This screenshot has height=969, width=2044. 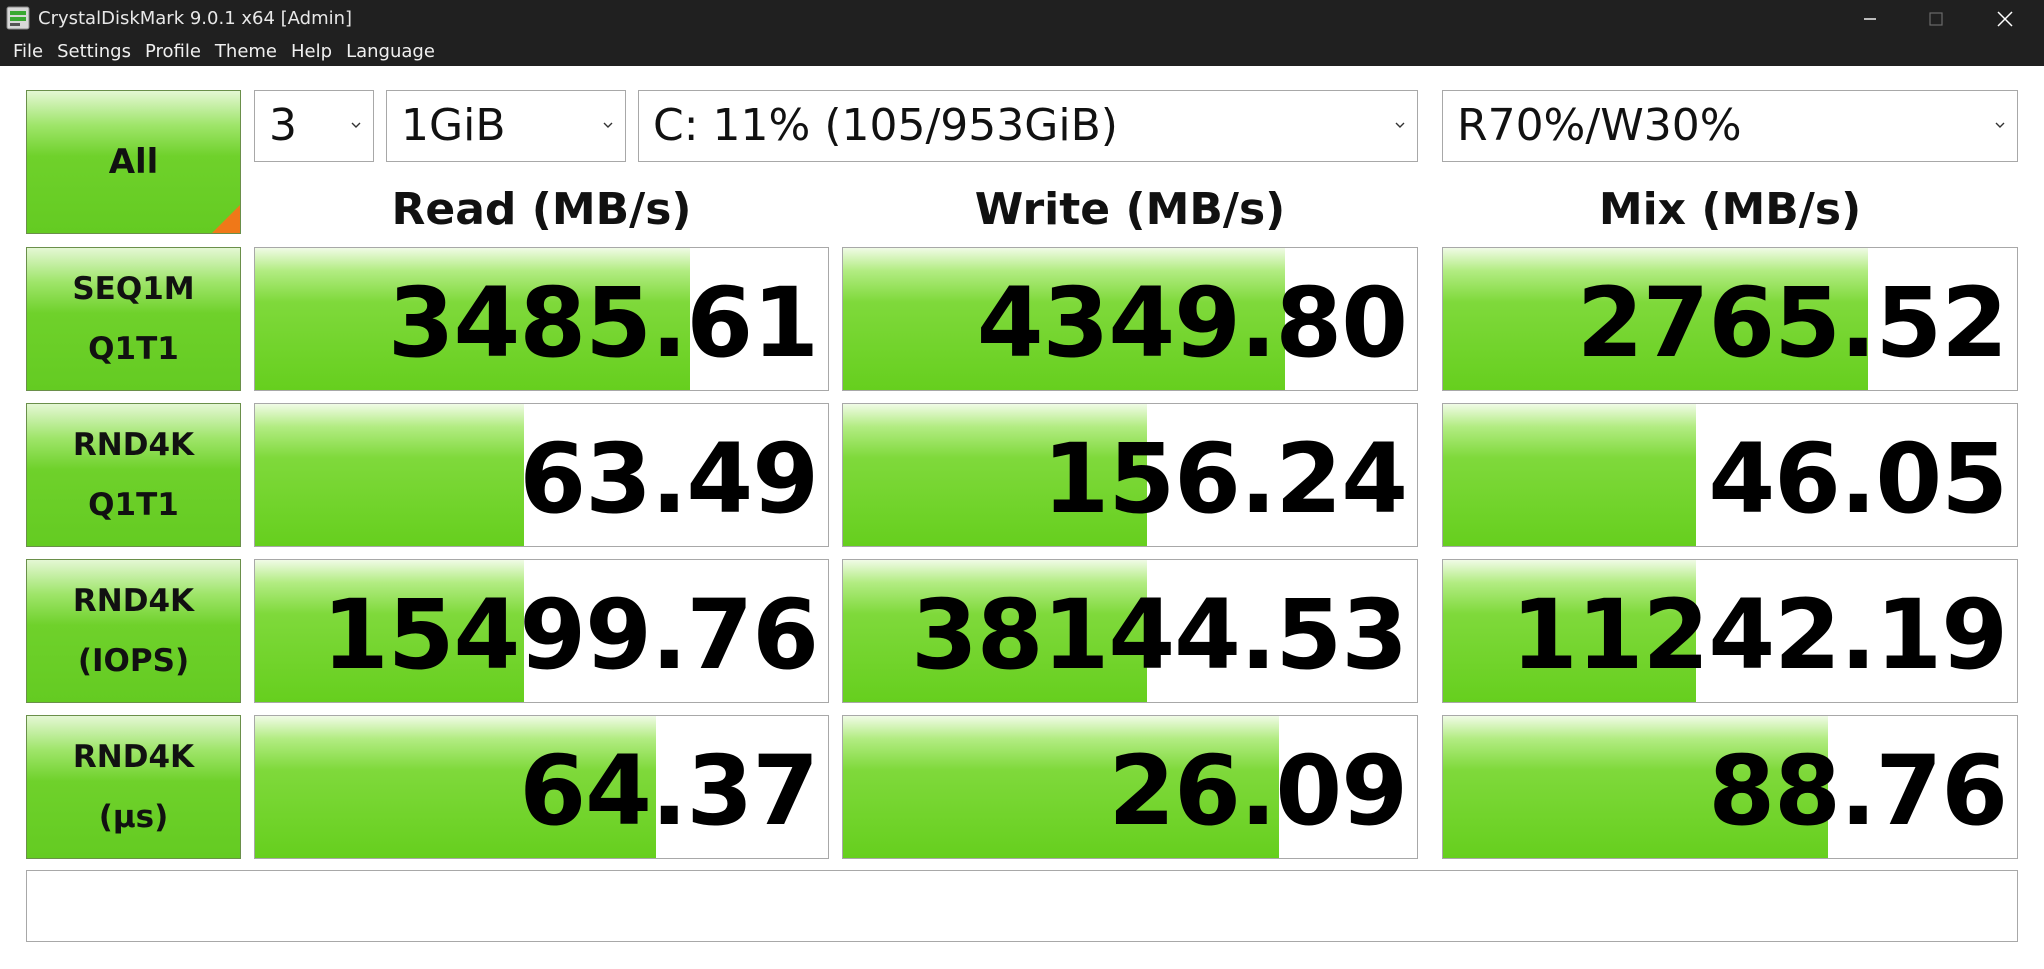 I want to click on seq1m-q1t1-test-button: SEQ1M Q1T1, so click(x=133, y=319).